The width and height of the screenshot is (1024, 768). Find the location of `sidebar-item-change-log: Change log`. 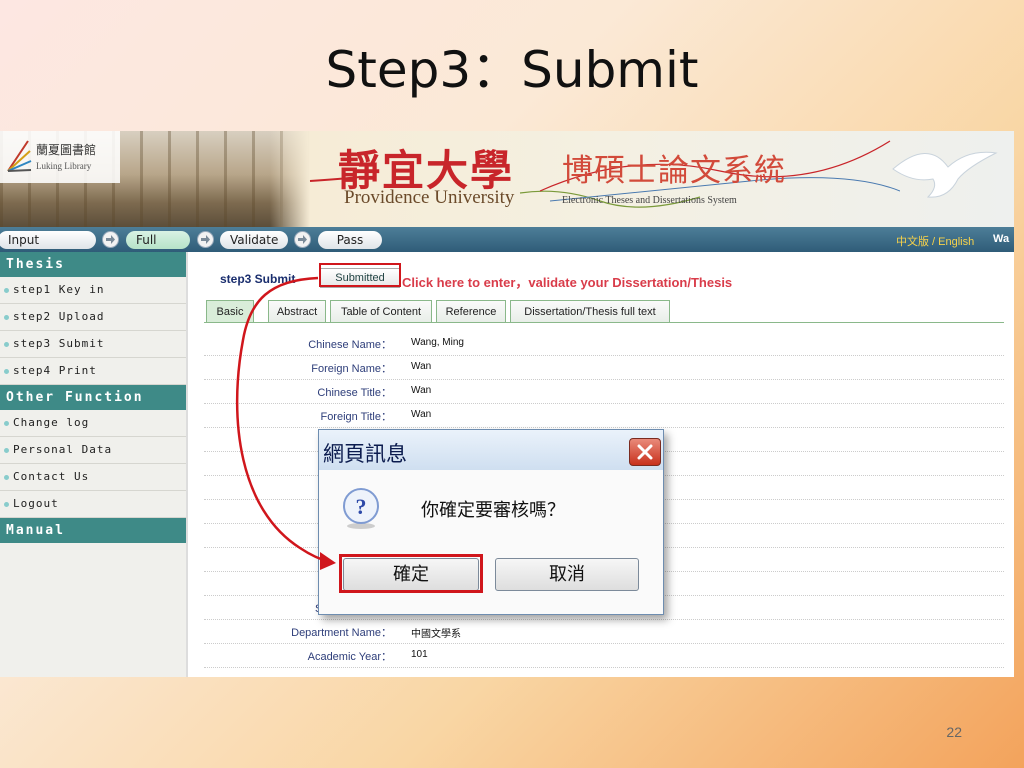

sidebar-item-change-log: Change log is located at coordinates (93, 423).